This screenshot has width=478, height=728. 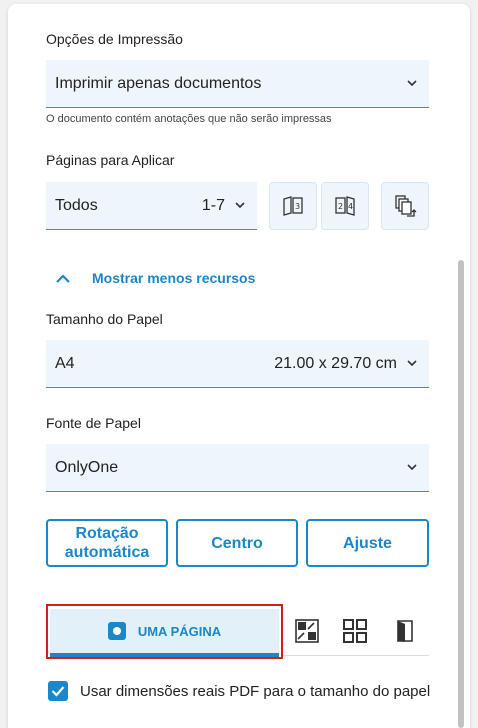 I want to click on odd-pages-icon: 3, so click(x=293, y=206).